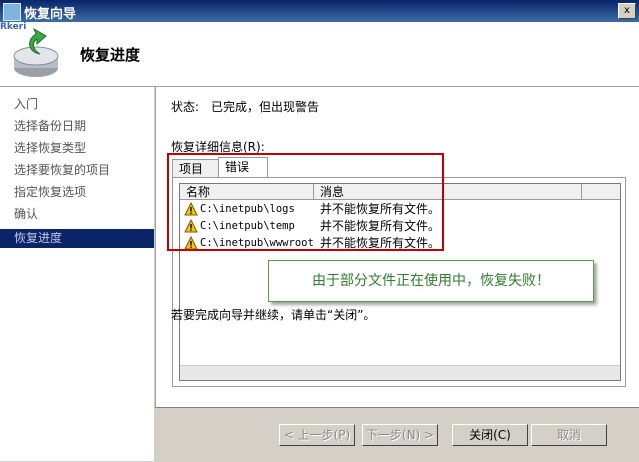  Describe the element at coordinates (77, 192) in the screenshot. I see `nav-step-recovery-options: 指定恢复选项` at that location.